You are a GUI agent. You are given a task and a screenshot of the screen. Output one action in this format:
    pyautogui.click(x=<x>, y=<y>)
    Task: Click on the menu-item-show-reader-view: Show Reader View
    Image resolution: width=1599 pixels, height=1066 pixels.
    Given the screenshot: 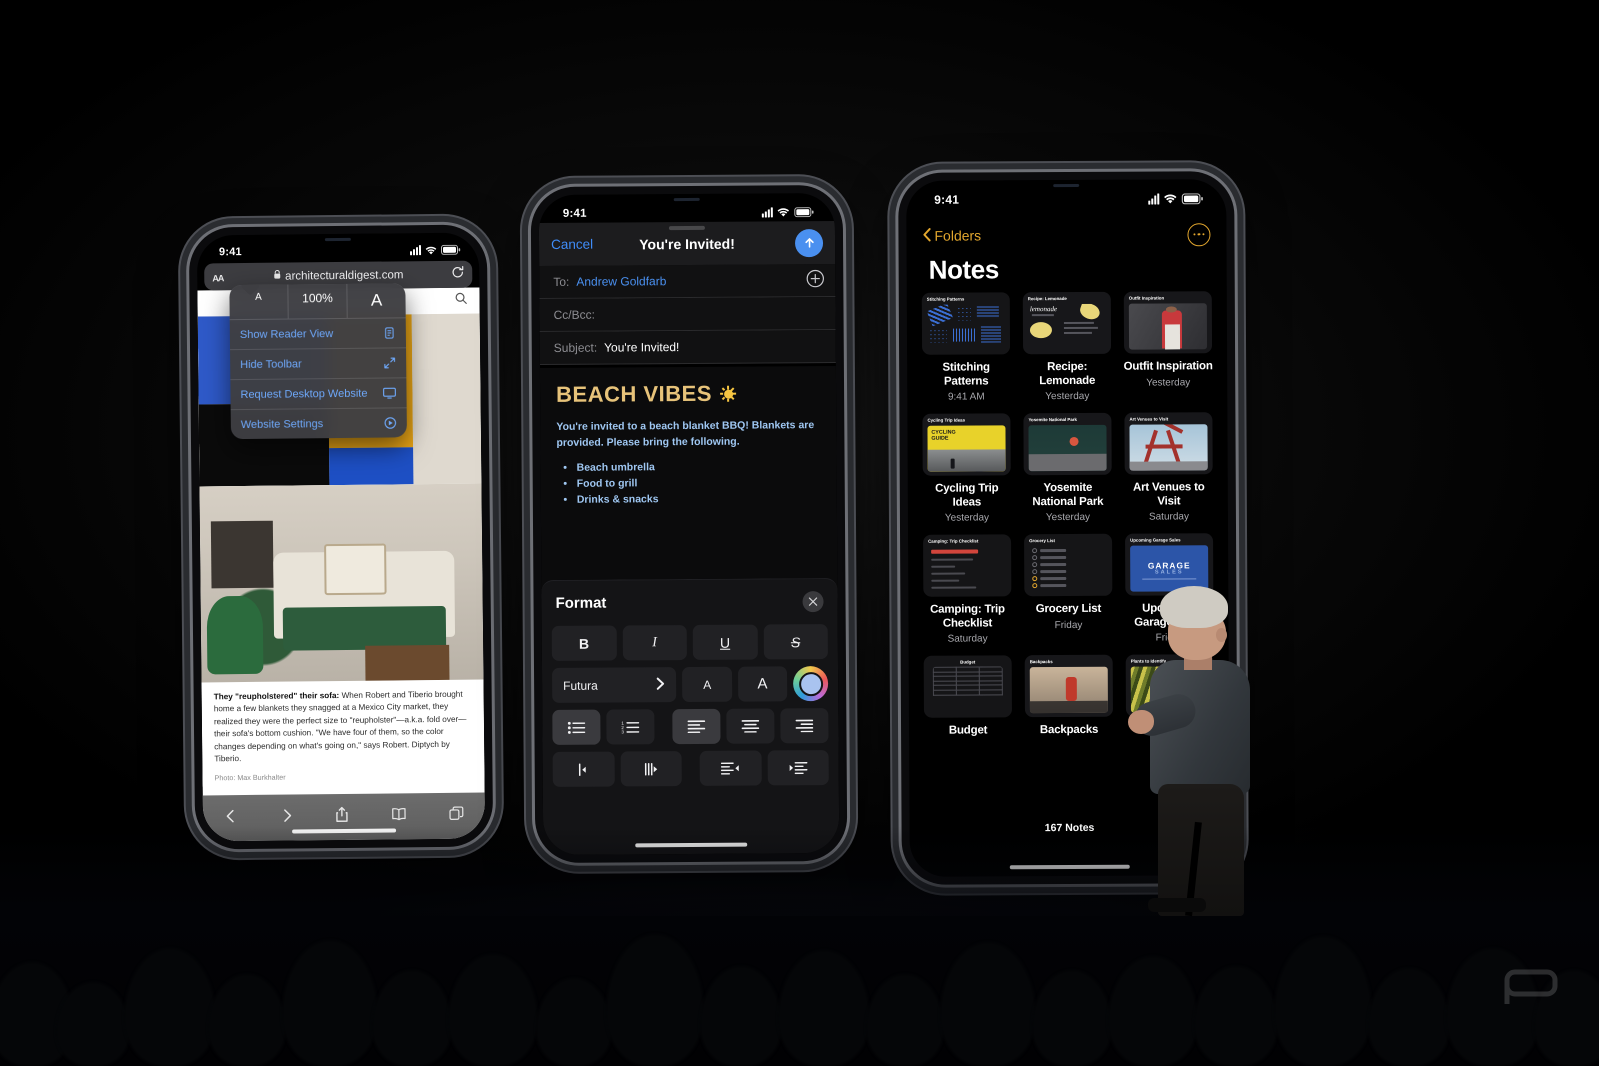 What is the action you would take?
    pyautogui.click(x=318, y=334)
    